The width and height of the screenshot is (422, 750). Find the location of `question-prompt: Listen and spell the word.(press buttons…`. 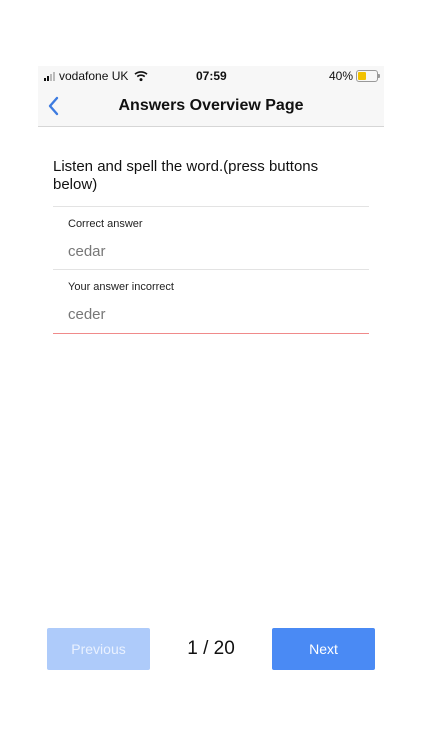

question-prompt: Listen and spell the word.(press buttons… is located at coordinates (186, 175).